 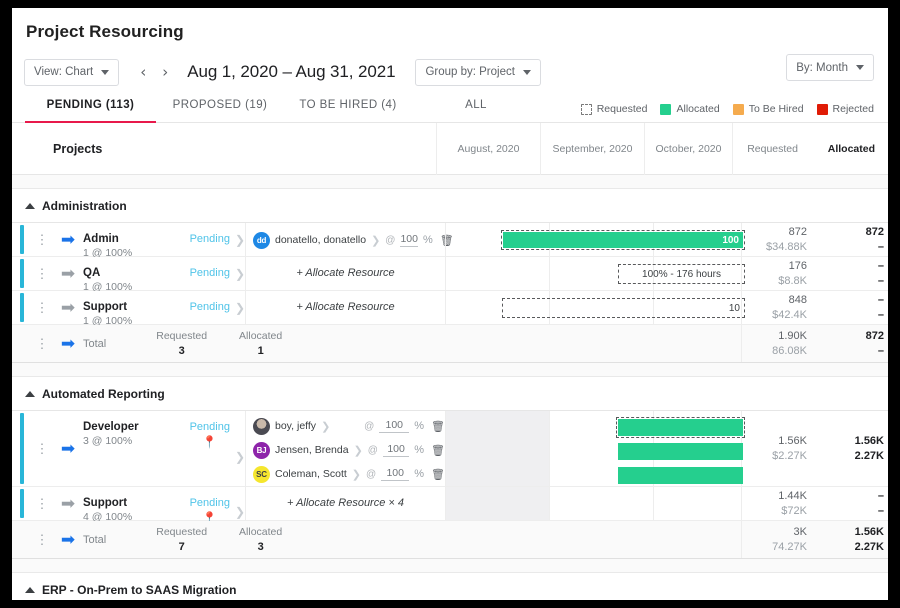 I want to click on legend-item-allocated: Allocated, so click(x=690, y=109).